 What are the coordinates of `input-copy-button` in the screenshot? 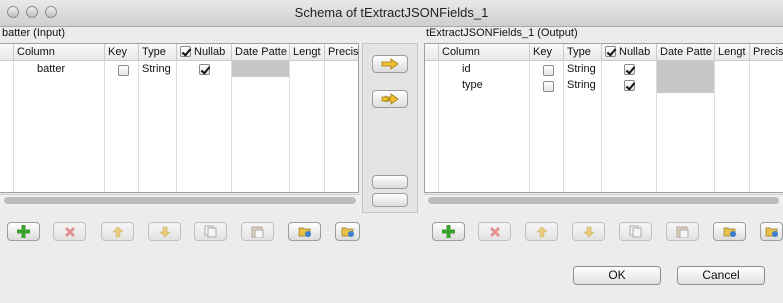 It's located at (210, 231).